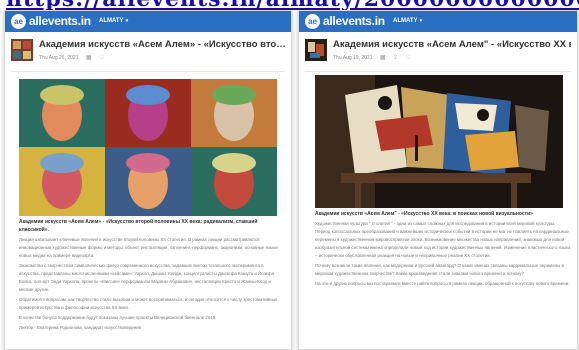  I want to click on event-date: Thu Aug 19, 2021, so click(353, 58).